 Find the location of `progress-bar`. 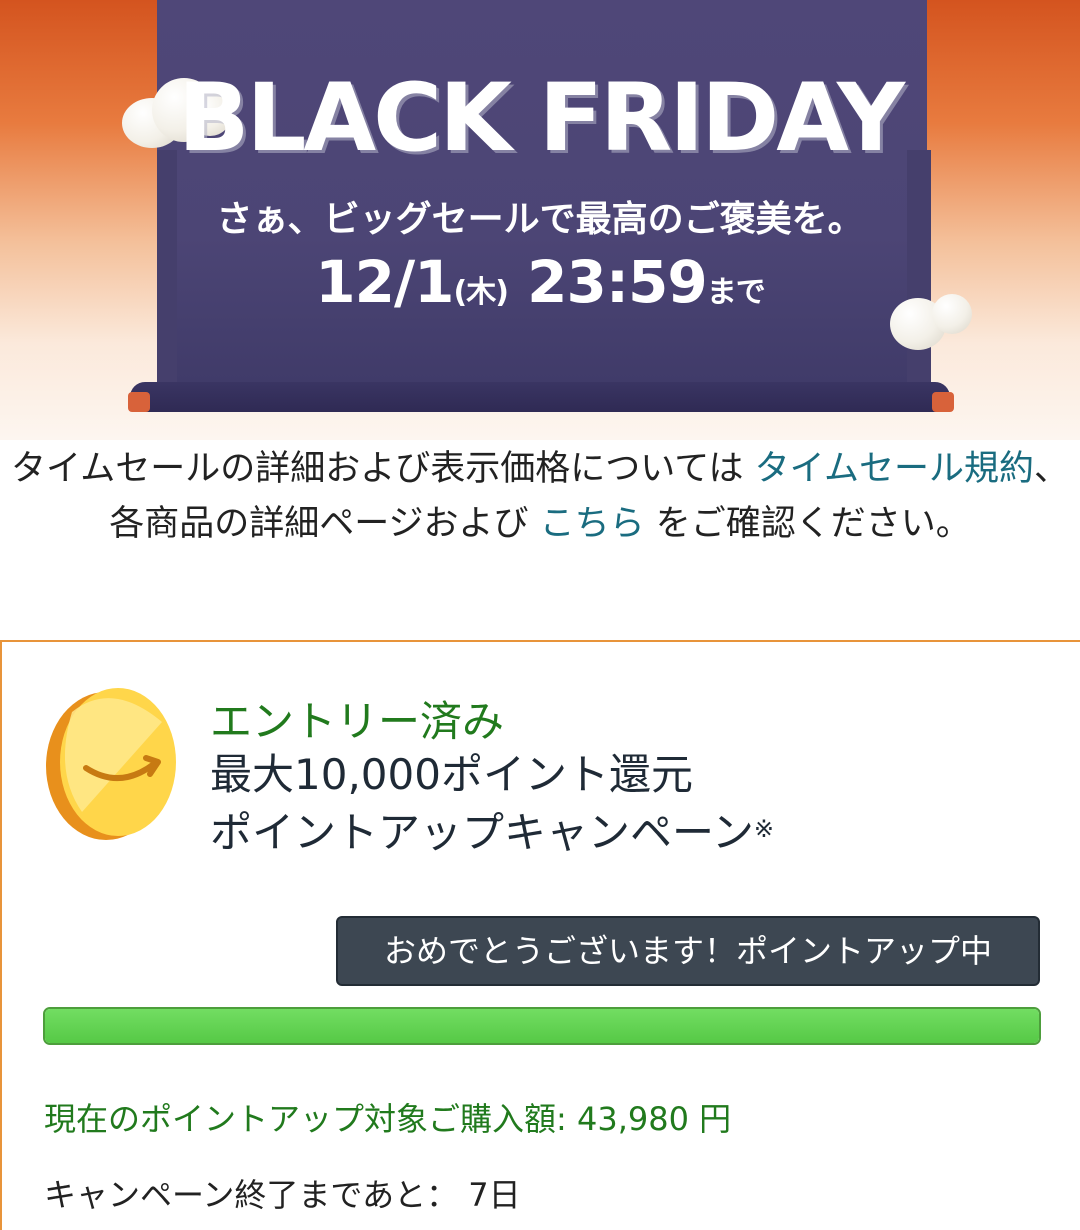

progress-bar is located at coordinates (542, 1026).